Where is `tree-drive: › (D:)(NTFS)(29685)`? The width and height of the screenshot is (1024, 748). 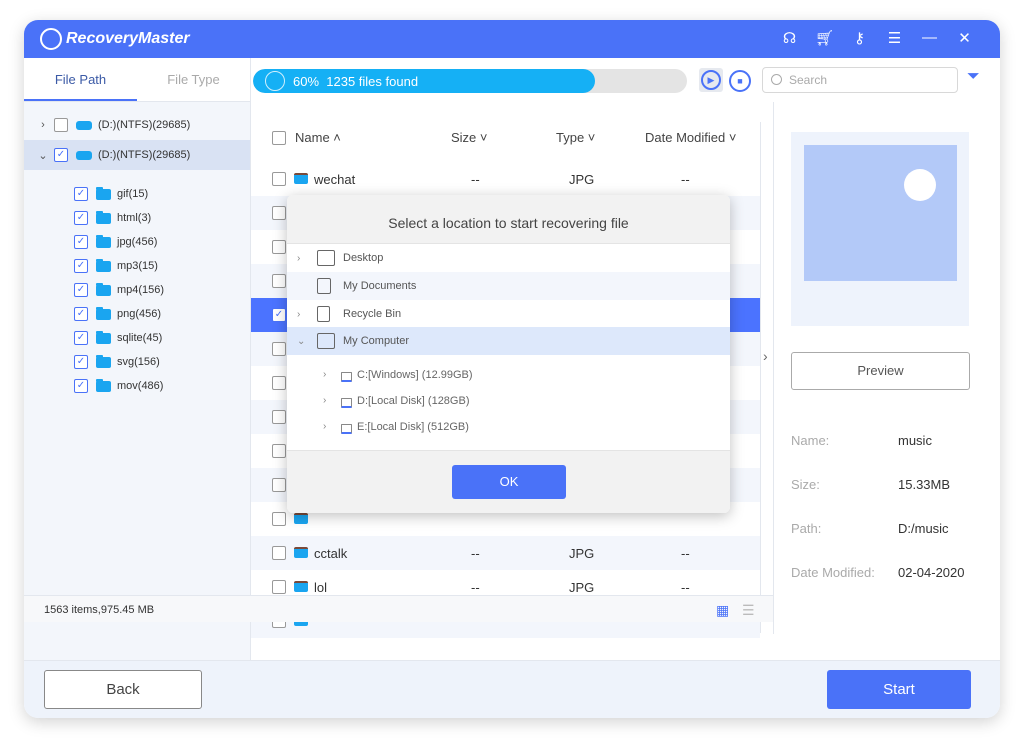 tree-drive: › (D:)(NTFS)(29685) is located at coordinates (137, 125).